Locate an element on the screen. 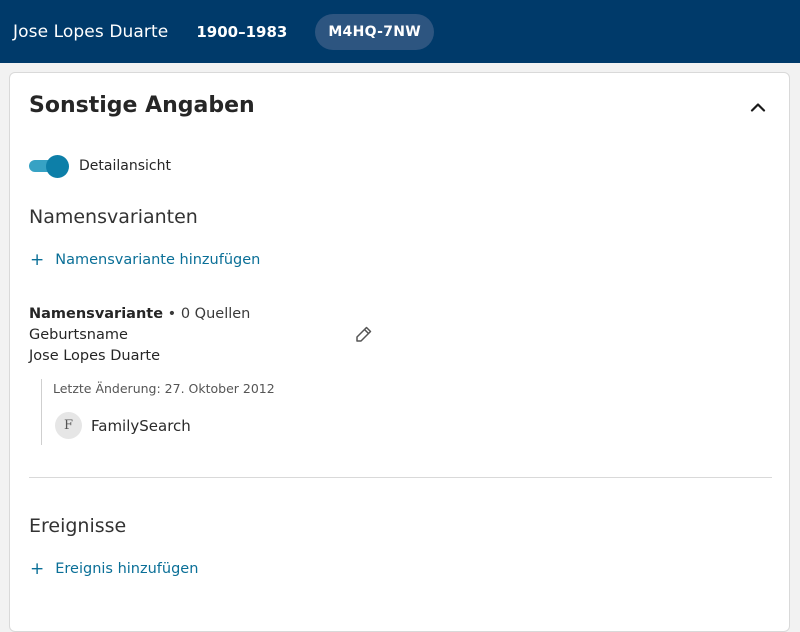 The image size is (800, 632). source-count: • 0 Quellen is located at coordinates (209, 314).